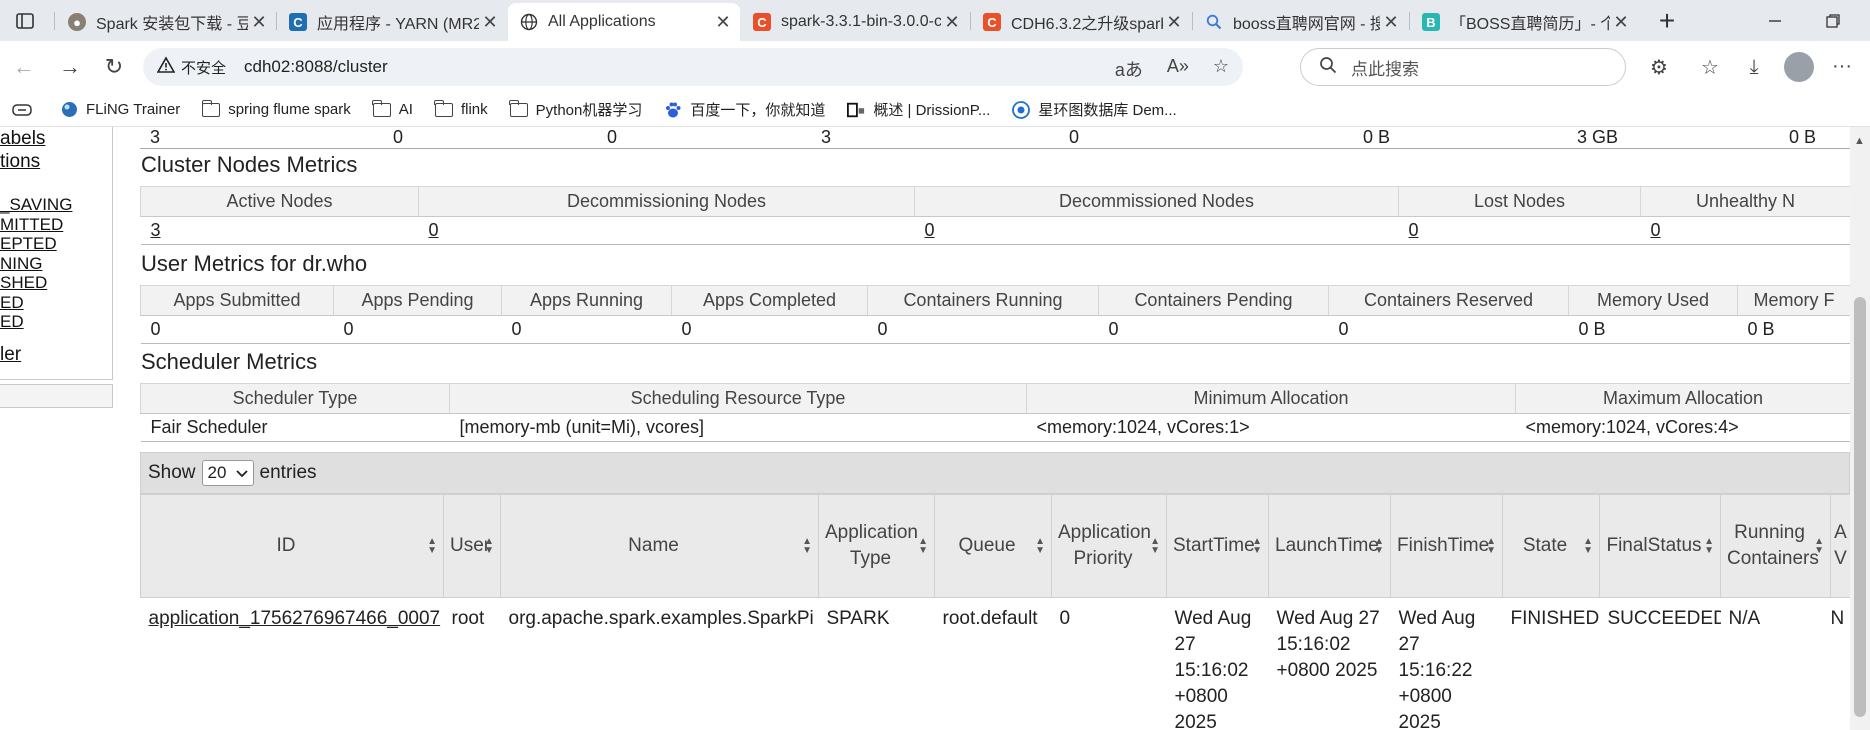 This screenshot has width=1870, height=730. I want to click on column-header: Apps Running, so click(586, 300).